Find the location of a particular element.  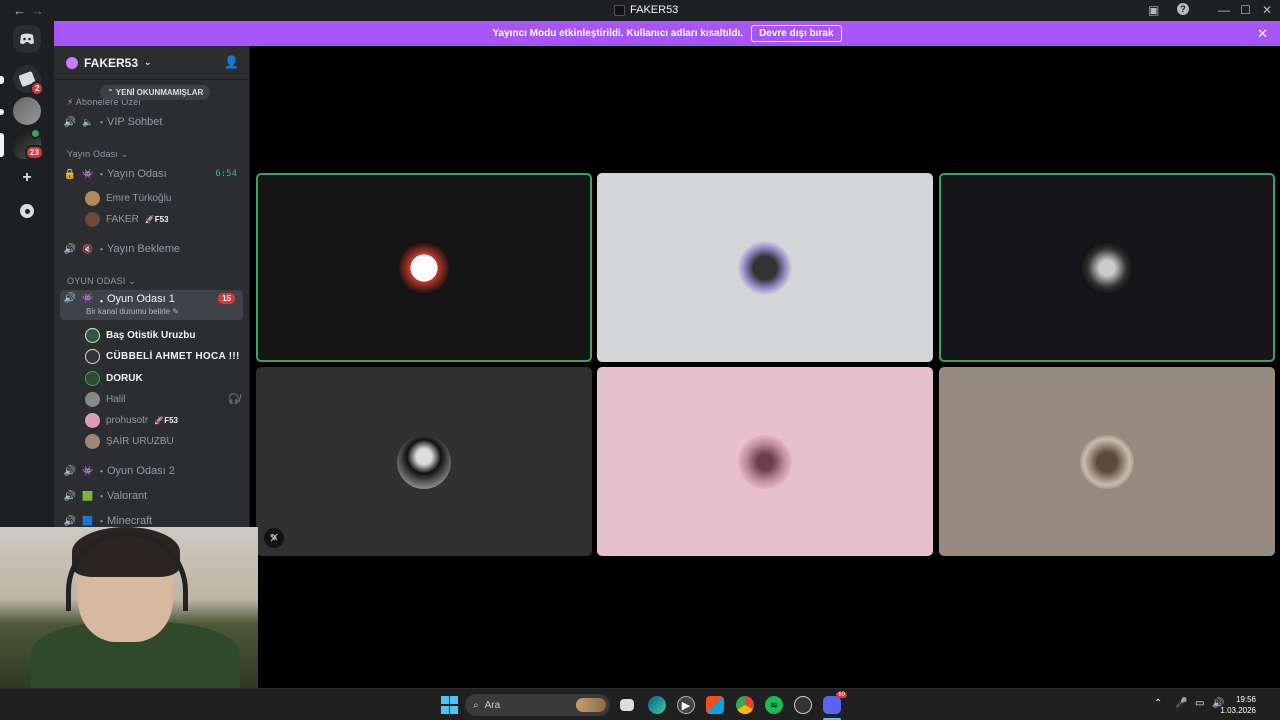

chrome-icon is located at coordinates (745, 705).